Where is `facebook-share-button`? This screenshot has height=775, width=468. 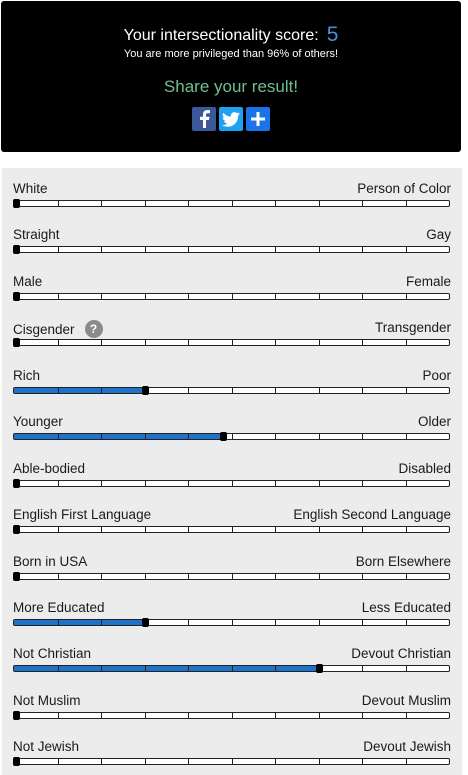
facebook-share-button is located at coordinates (204, 119).